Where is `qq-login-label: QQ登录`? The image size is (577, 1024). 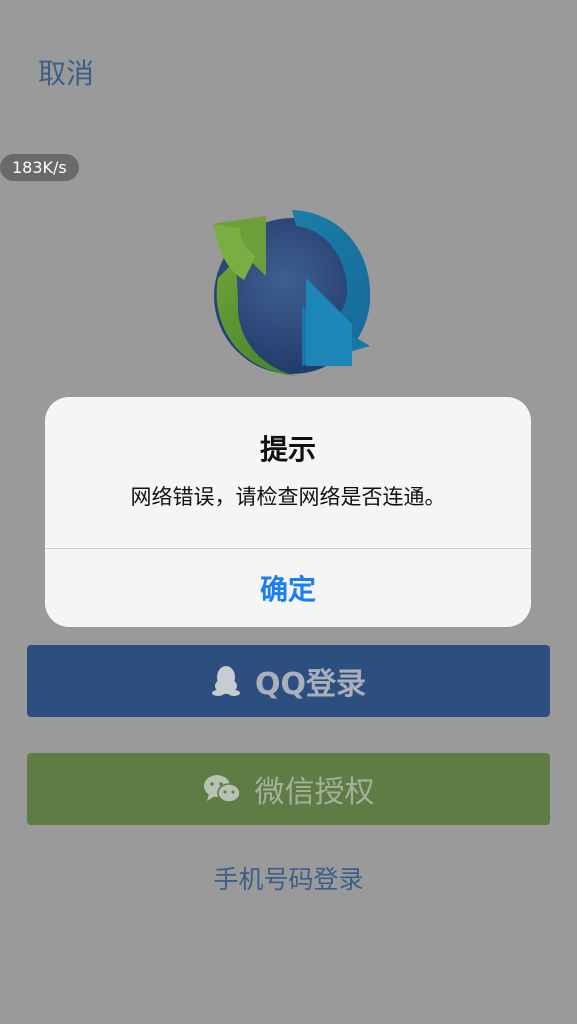
qq-login-label: QQ登录 is located at coordinates (310, 684).